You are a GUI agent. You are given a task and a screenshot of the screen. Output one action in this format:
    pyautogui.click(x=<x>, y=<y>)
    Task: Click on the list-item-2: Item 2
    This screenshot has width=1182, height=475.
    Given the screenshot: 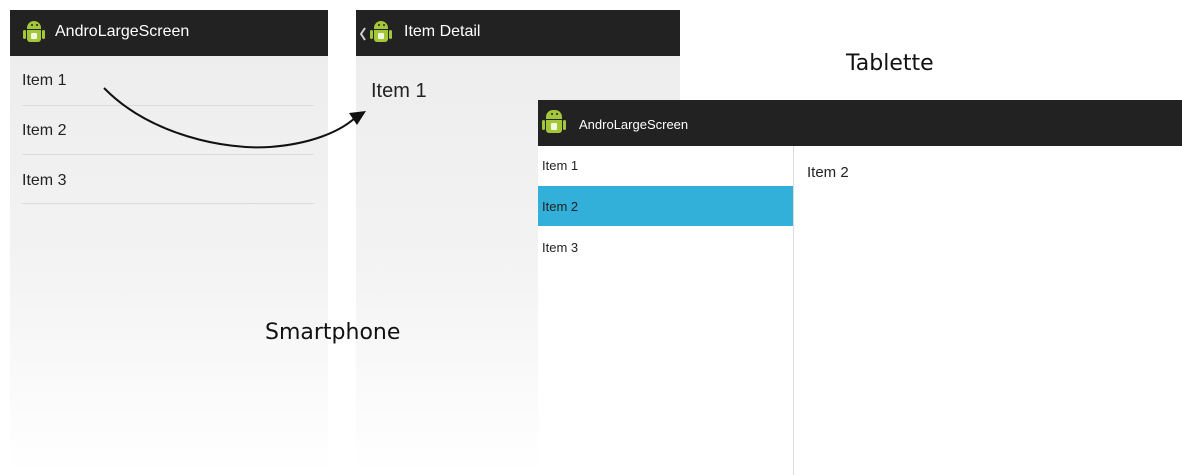 What is the action you would take?
    pyautogui.click(x=44, y=131)
    